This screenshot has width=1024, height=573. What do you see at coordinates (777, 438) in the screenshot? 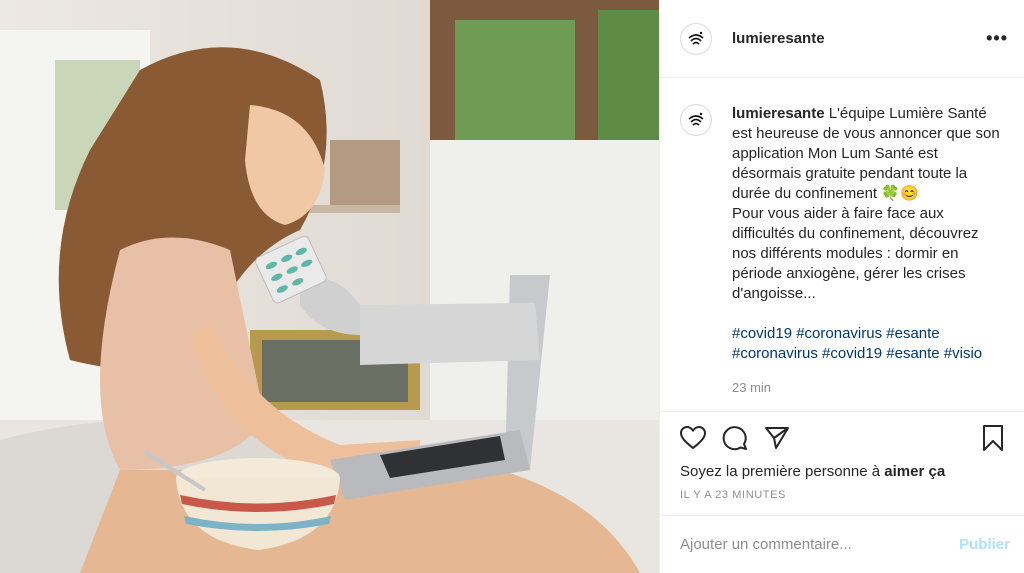
I see `share-icon` at bounding box center [777, 438].